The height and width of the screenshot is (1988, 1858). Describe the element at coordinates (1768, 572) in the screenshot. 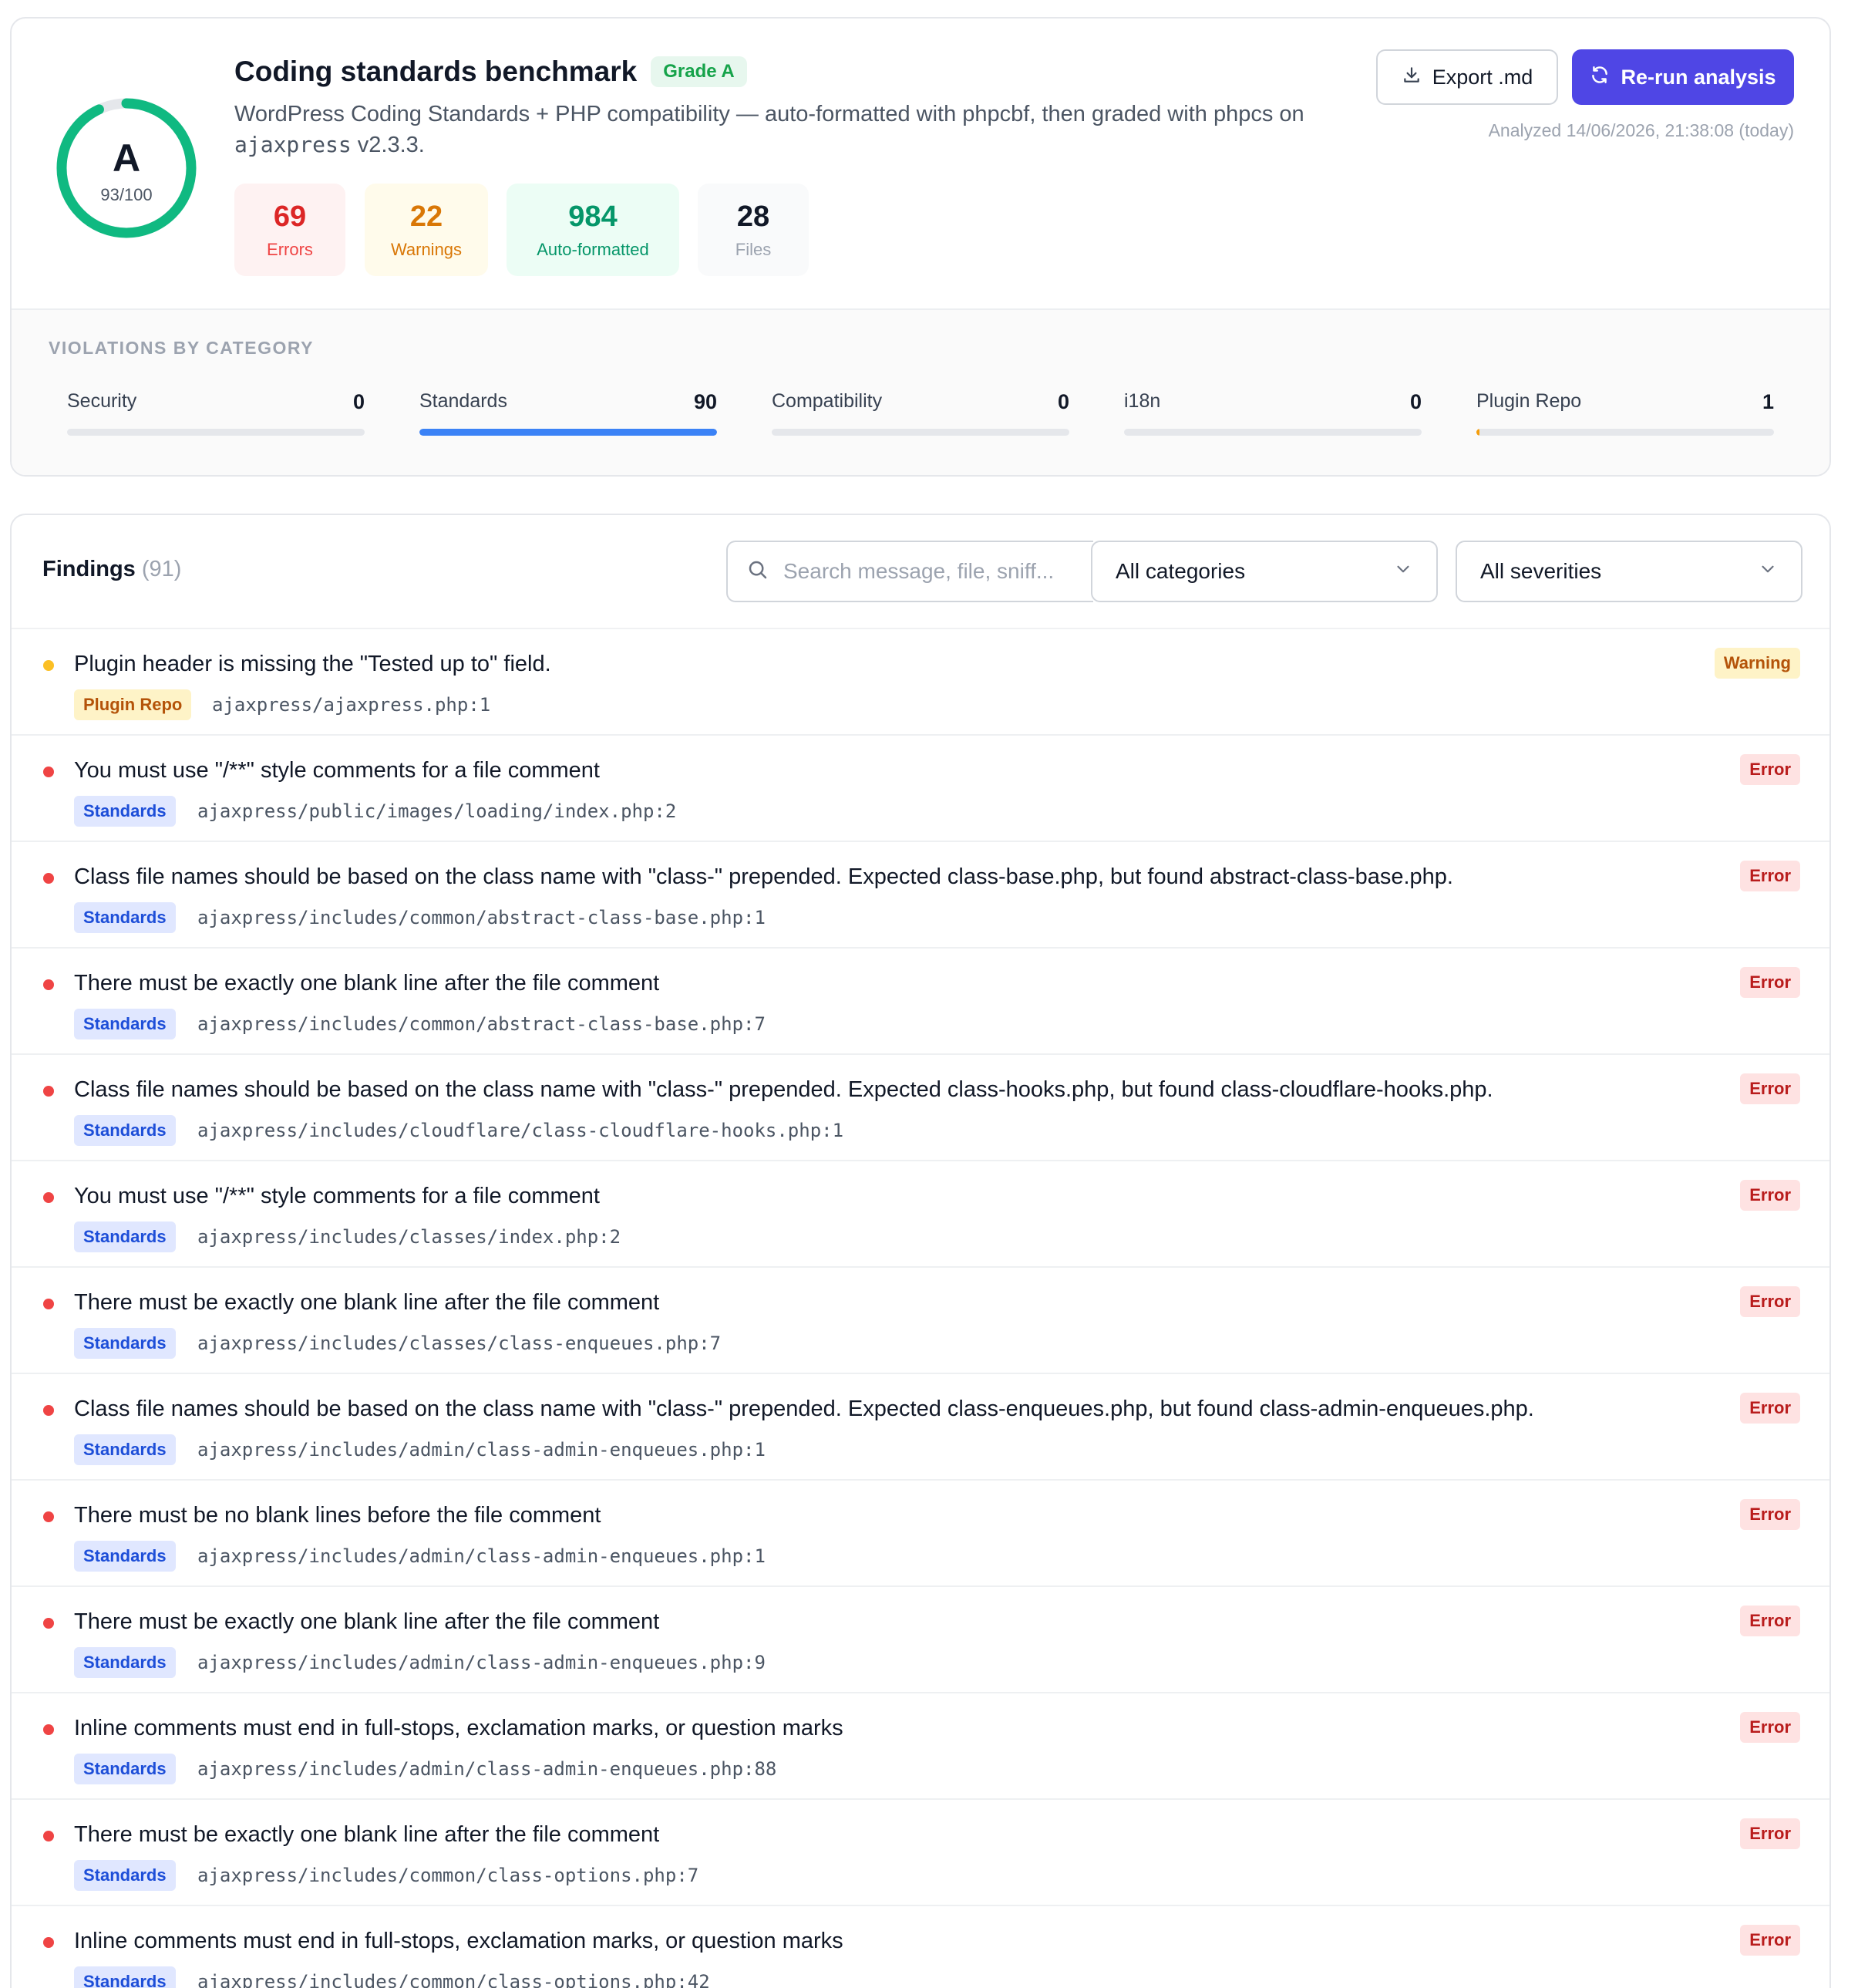

I see `chevron-down-icon` at that location.